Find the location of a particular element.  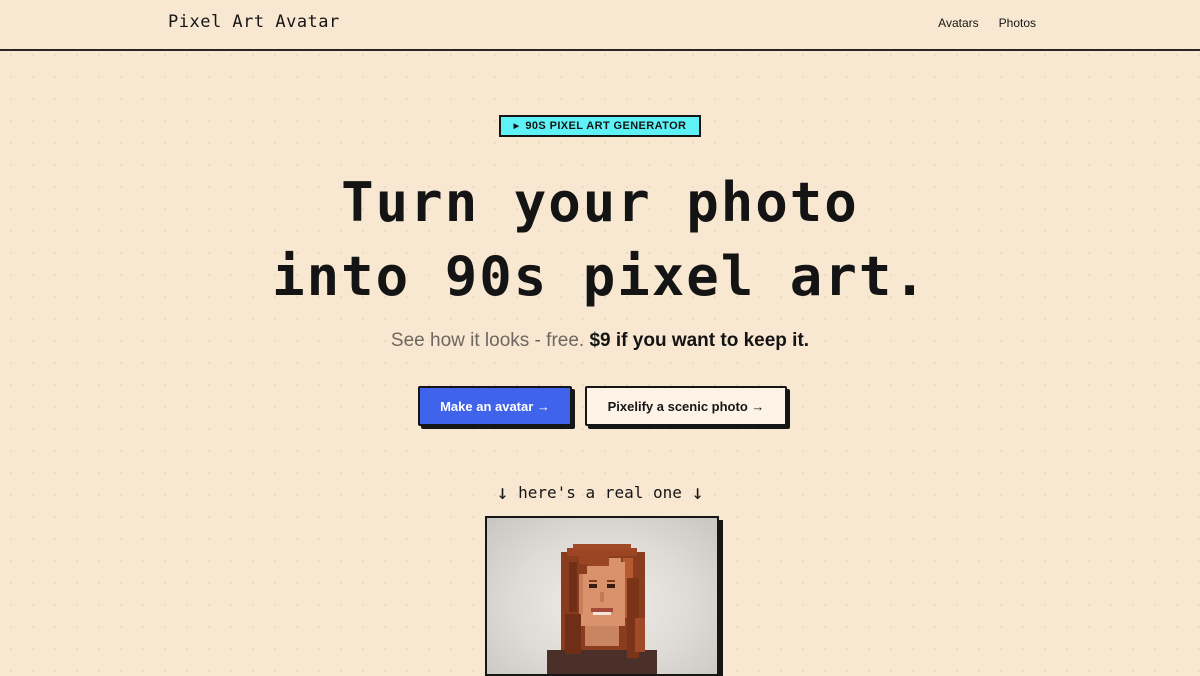

example-label-text: here's a real one is located at coordinates (600, 492).